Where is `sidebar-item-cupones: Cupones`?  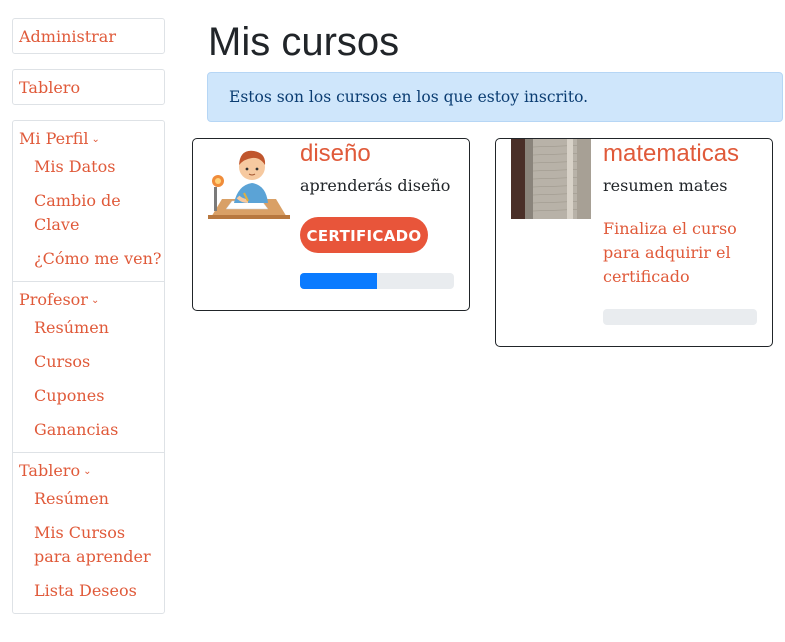 sidebar-item-cupones: Cupones is located at coordinates (58, 396).